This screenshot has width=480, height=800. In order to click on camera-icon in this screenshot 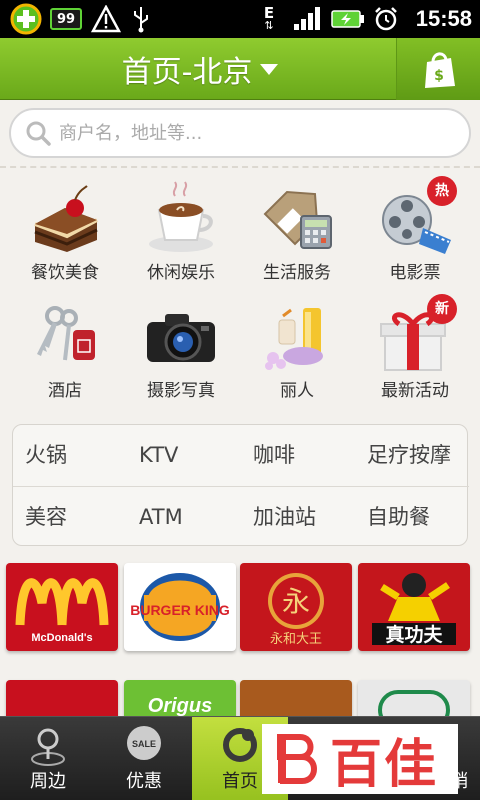, I will do `click(181, 336)`.